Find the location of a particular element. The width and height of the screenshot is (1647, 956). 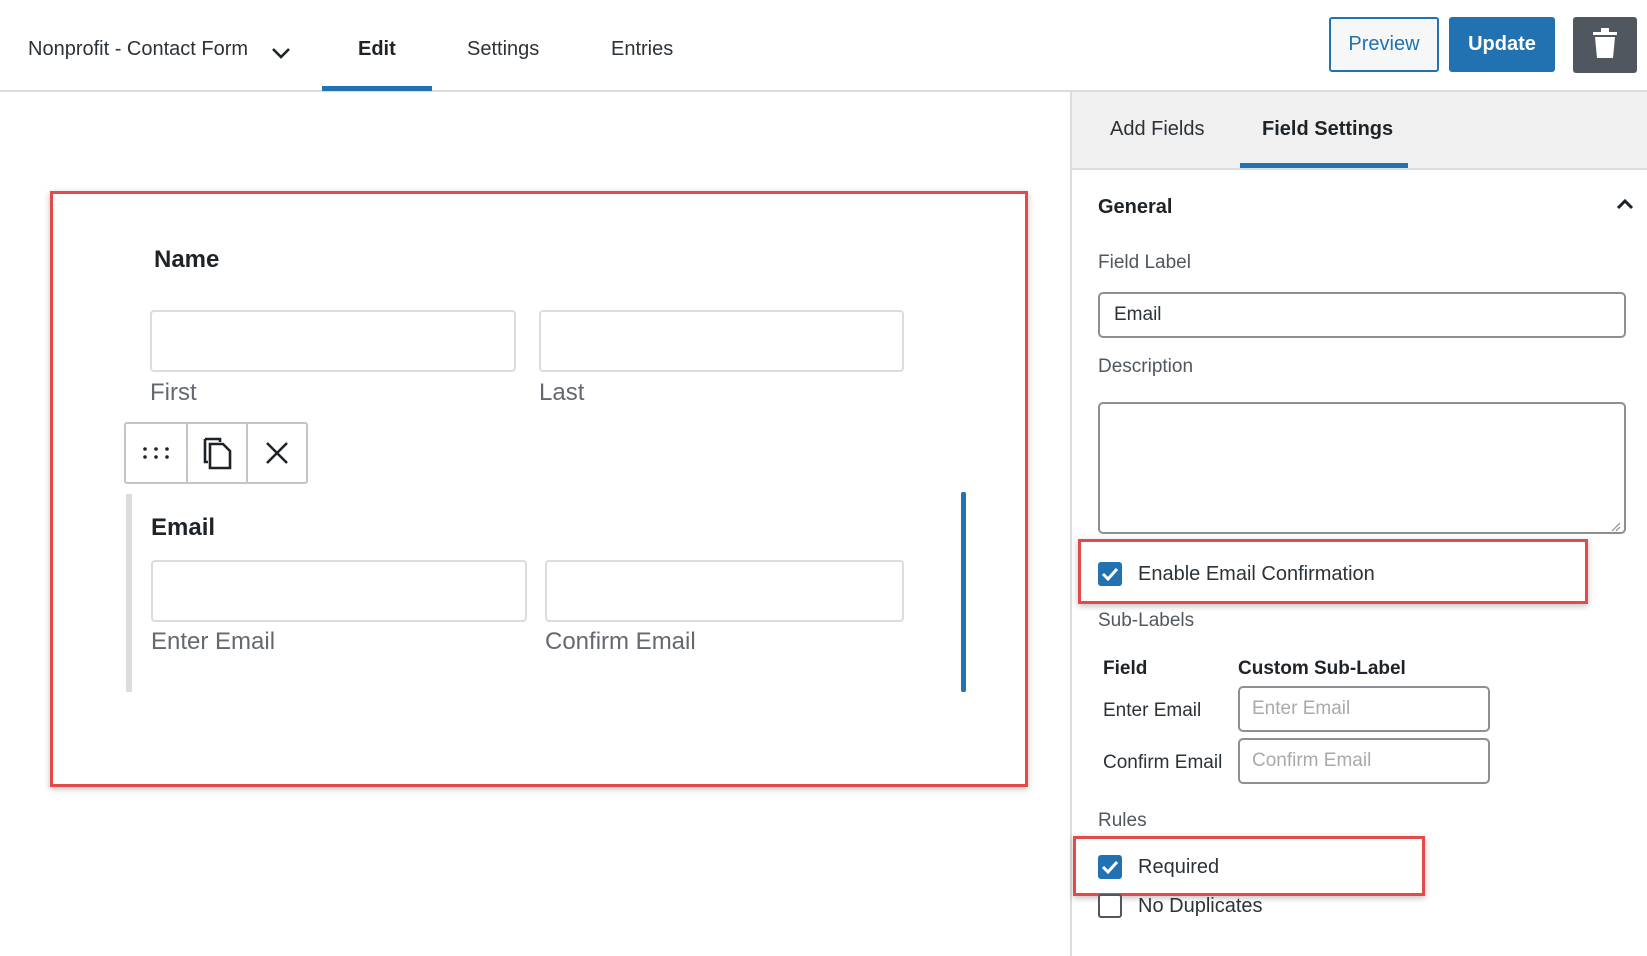

required-label: Required is located at coordinates (1179, 866).